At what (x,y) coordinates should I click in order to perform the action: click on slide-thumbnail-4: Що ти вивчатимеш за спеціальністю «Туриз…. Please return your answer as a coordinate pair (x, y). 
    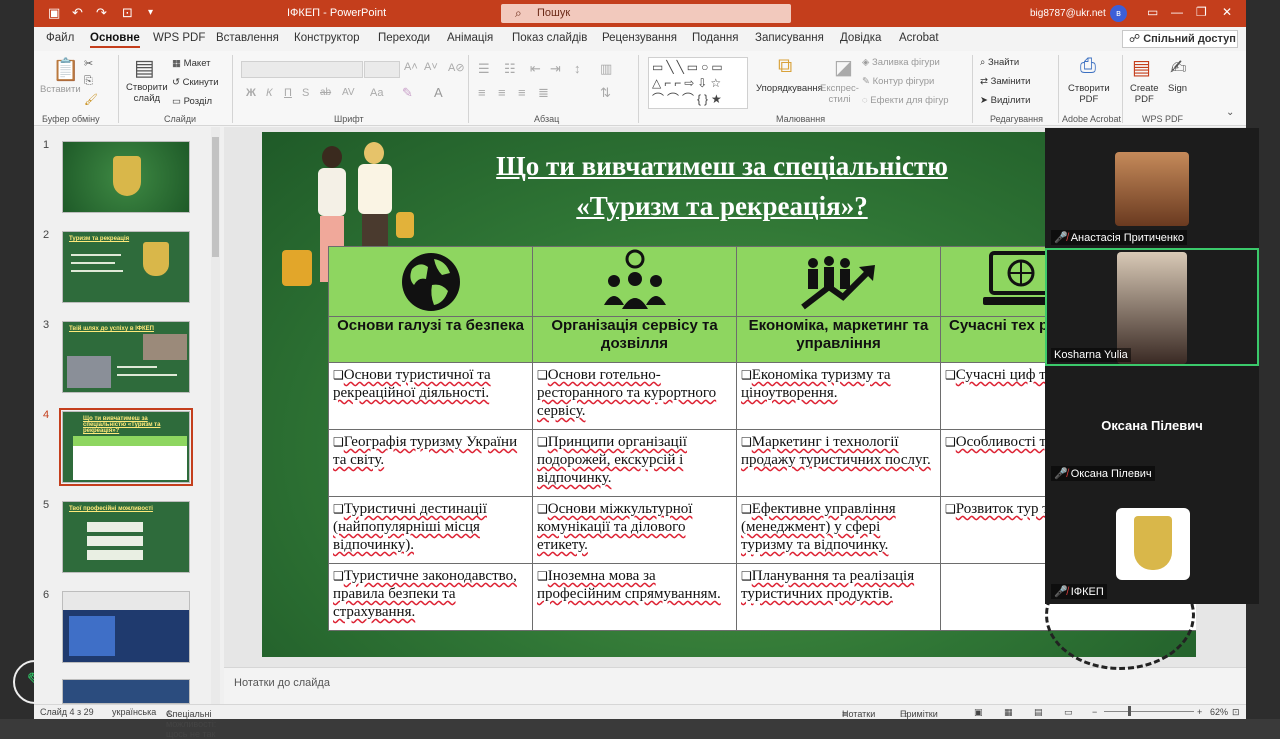
    Looking at the image, I should click on (126, 447).